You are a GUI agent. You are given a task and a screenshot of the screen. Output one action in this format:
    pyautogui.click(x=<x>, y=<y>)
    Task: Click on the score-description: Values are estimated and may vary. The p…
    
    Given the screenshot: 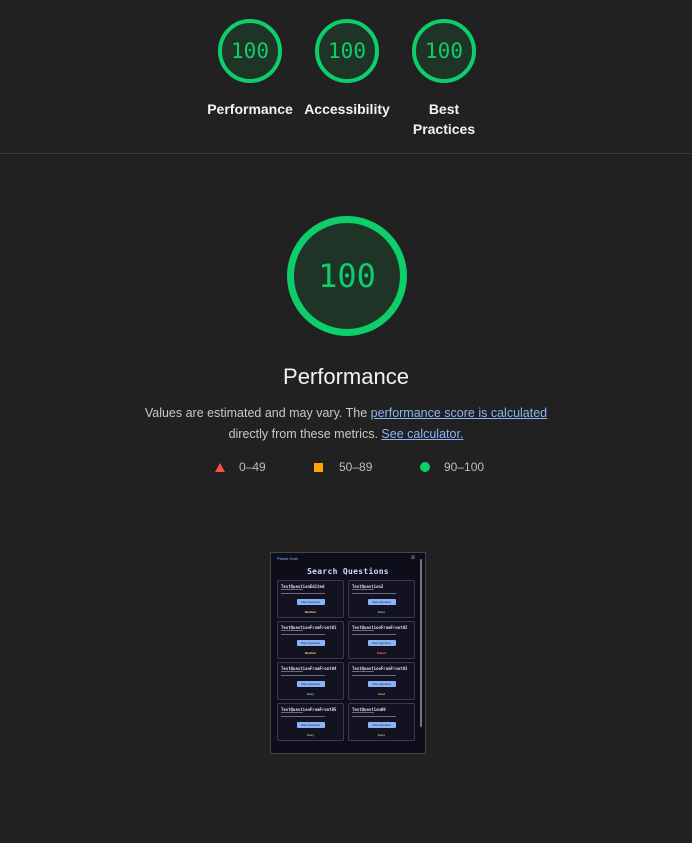 What is the action you would take?
    pyautogui.click(x=346, y=424)
    